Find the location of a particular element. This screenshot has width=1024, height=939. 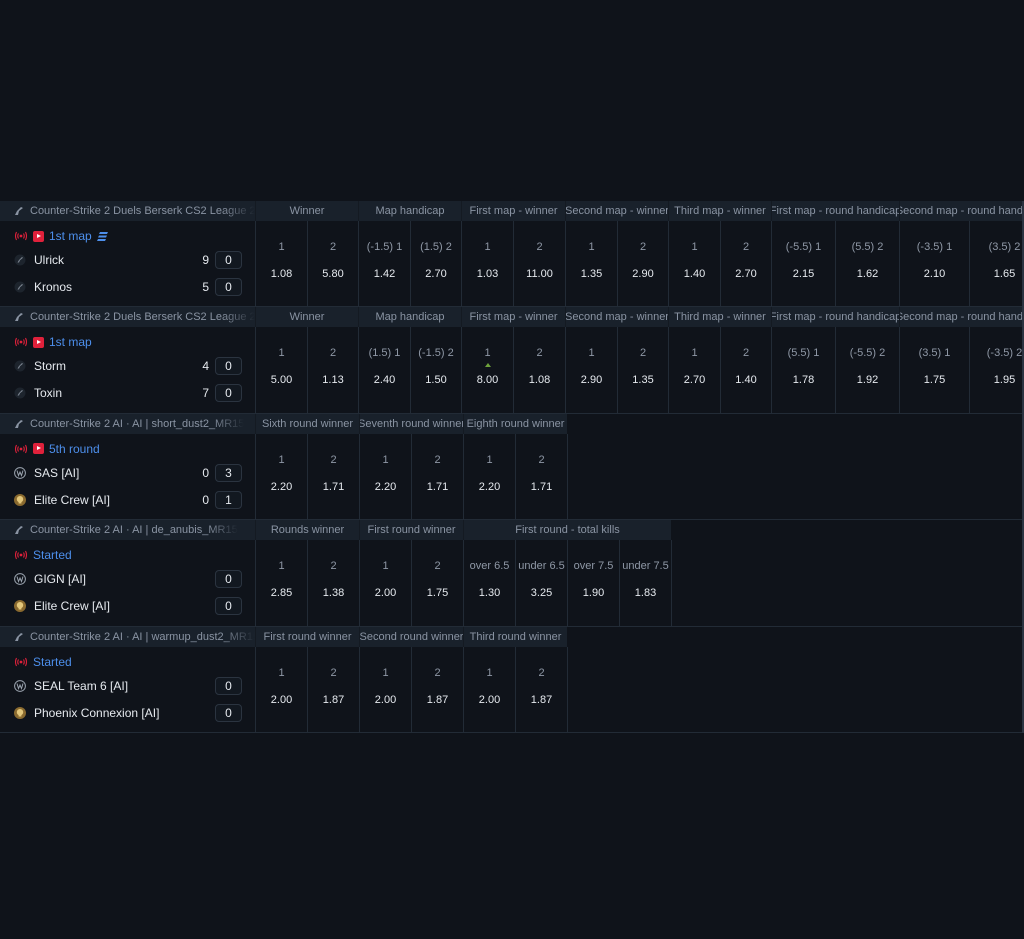

odds-cell: (-5.5) 2 1.92 is located at coordinates (867, 370).